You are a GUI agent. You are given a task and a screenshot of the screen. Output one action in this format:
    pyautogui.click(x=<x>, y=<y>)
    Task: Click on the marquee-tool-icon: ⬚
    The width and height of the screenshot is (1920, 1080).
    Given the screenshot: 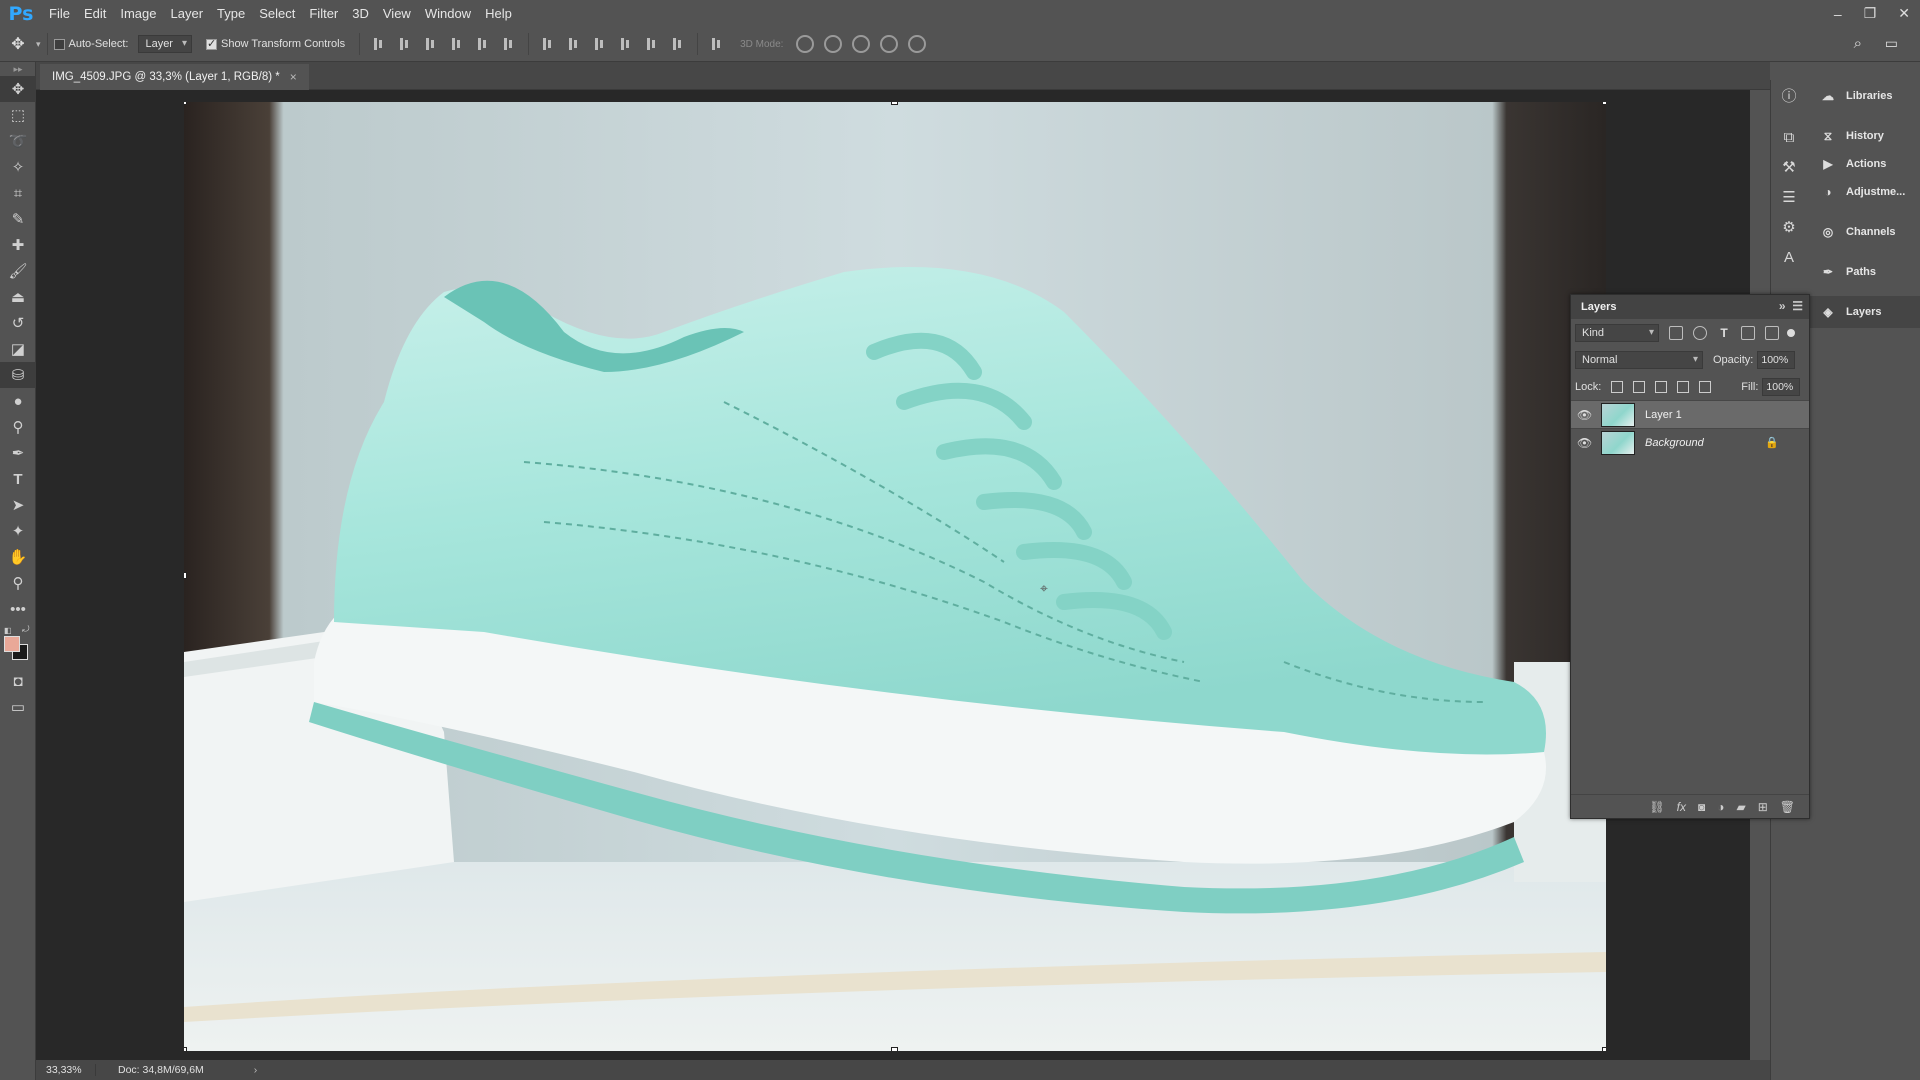 What is the action you would take?
    pyautogui.click(x=18, y=115)
    